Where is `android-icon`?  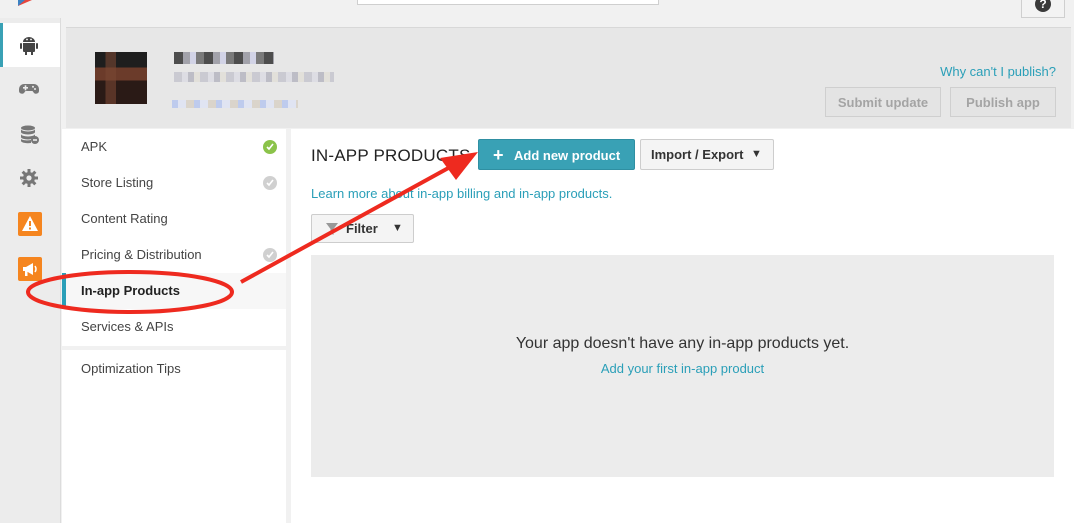
android-icon is located at coordinates (29, 46).